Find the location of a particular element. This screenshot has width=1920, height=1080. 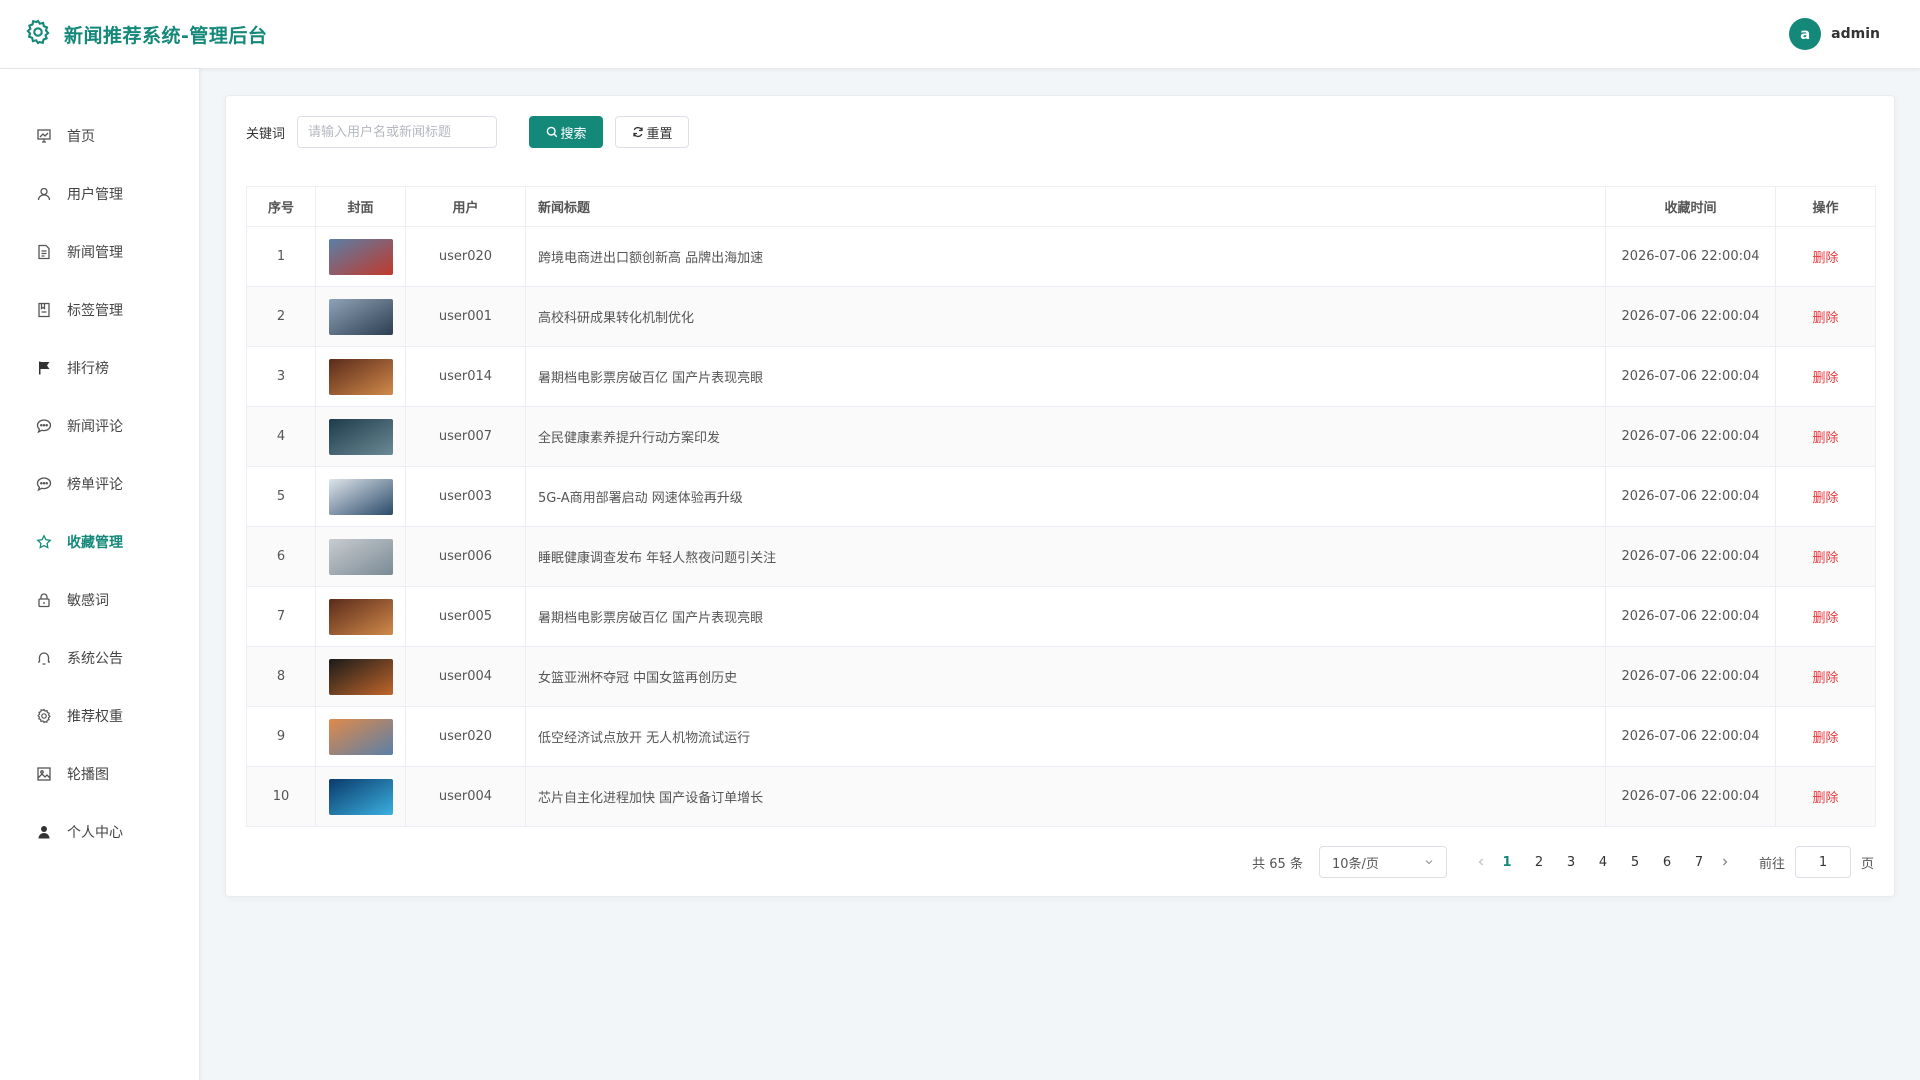

bell-icon is located at coordinates (44, 658).